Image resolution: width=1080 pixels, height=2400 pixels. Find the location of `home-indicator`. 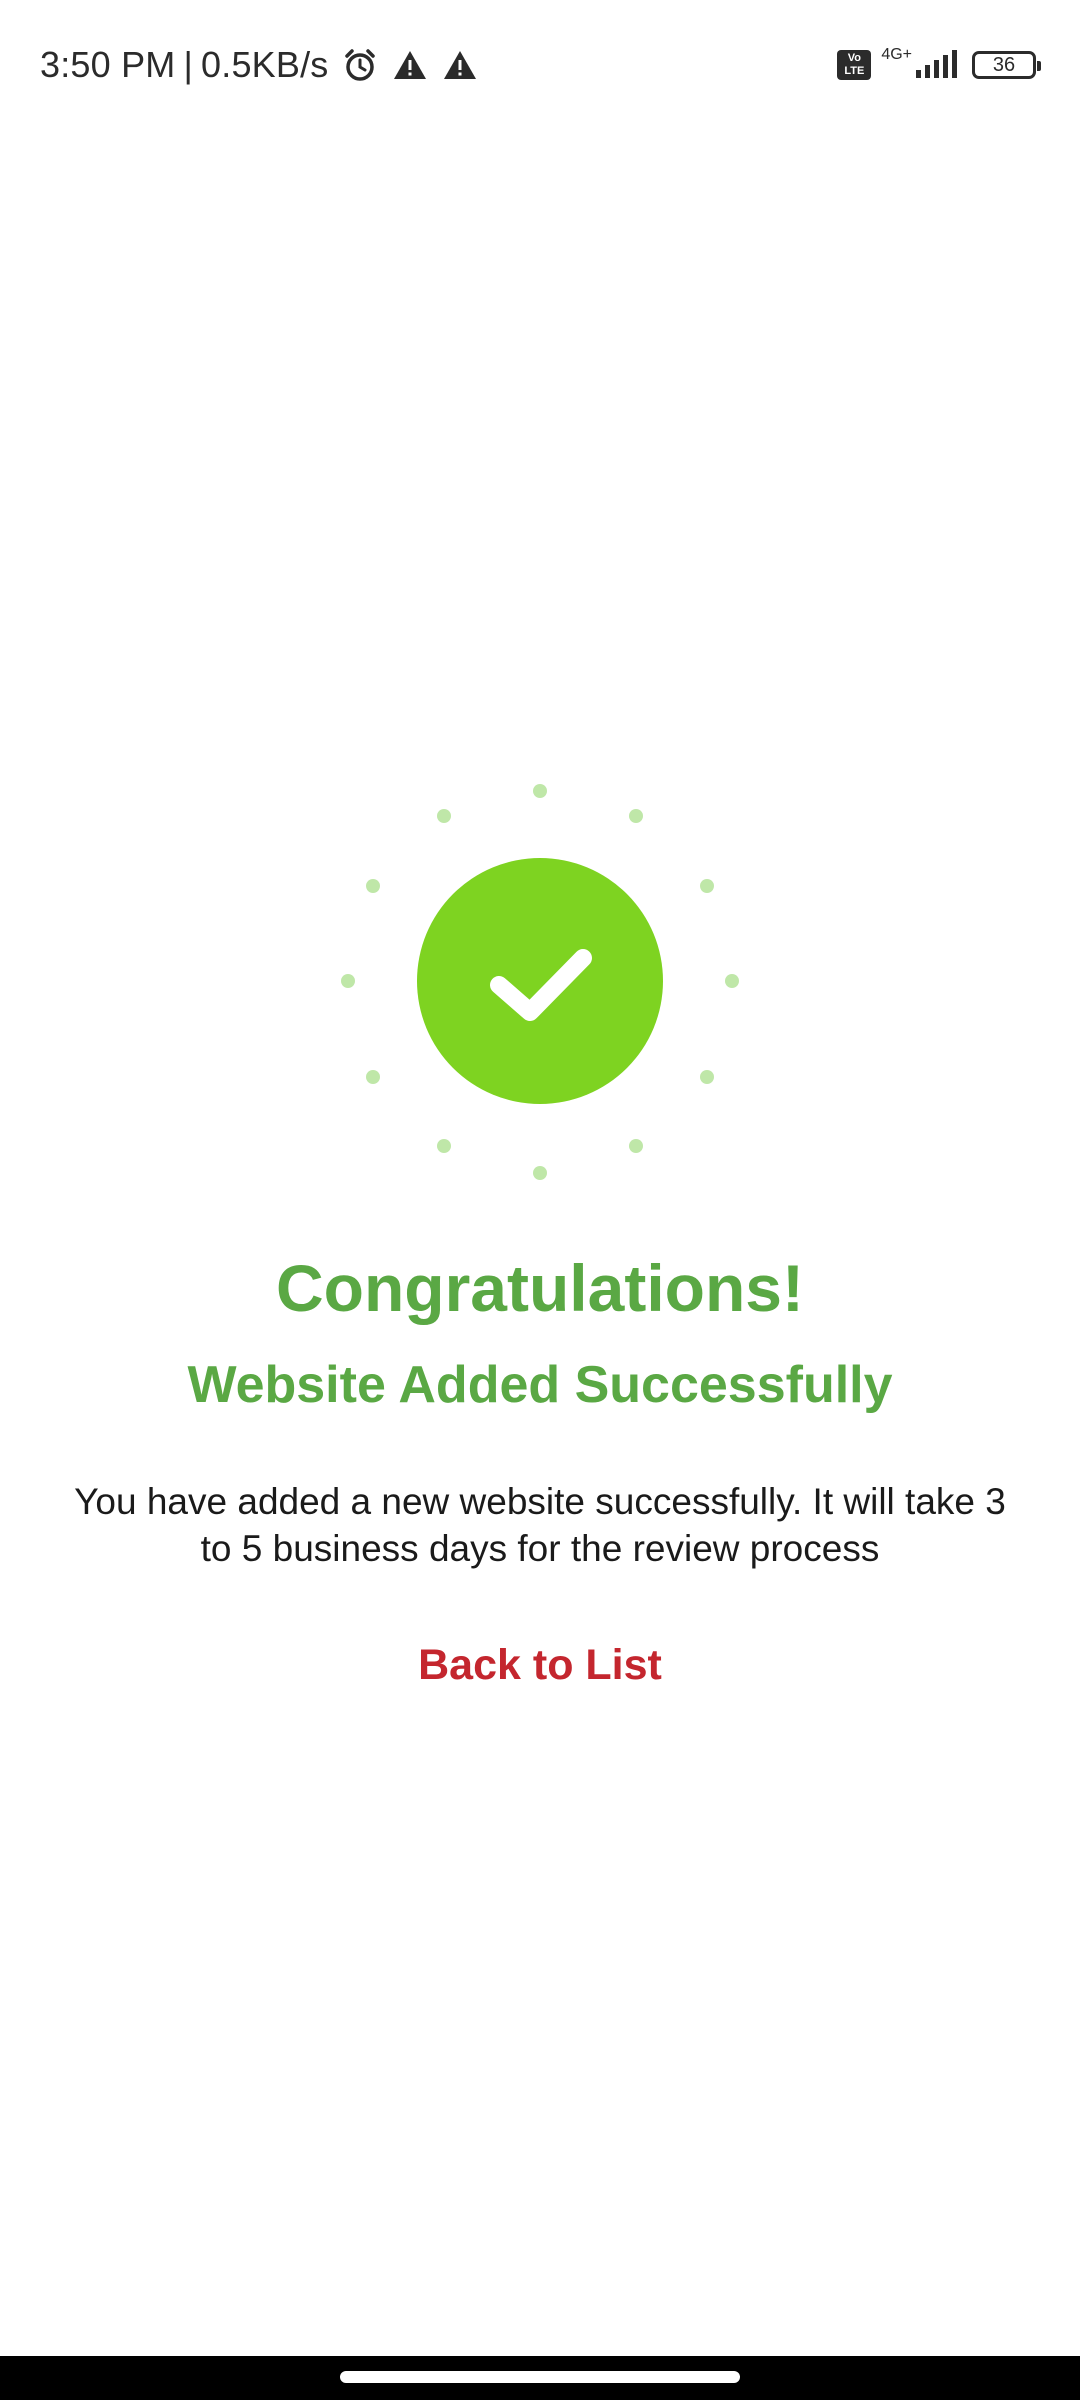

home-indicator is located at coordinates (540, 2377).